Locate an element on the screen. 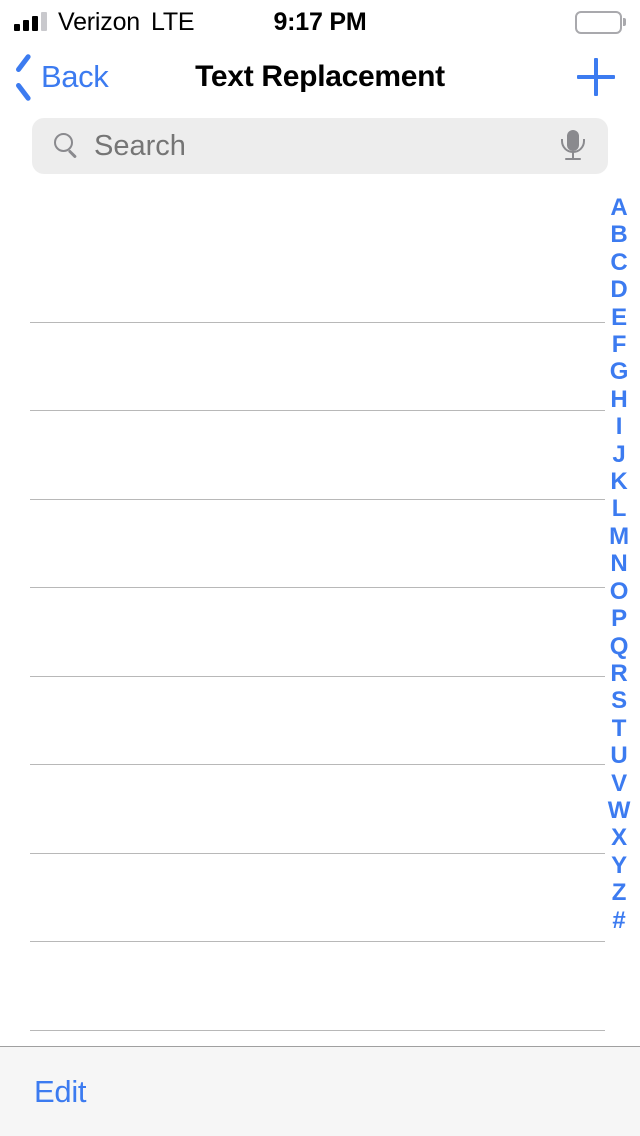 The image size is (640, 1136). navigation-bar: Back Text Replacement is located at coordinates (320, 77).